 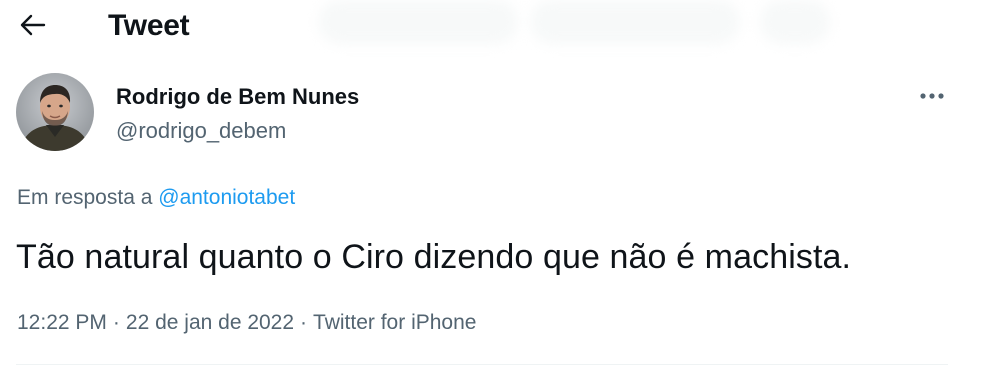 I want to click on user-avatar-photo, so click(x=55, y=112).